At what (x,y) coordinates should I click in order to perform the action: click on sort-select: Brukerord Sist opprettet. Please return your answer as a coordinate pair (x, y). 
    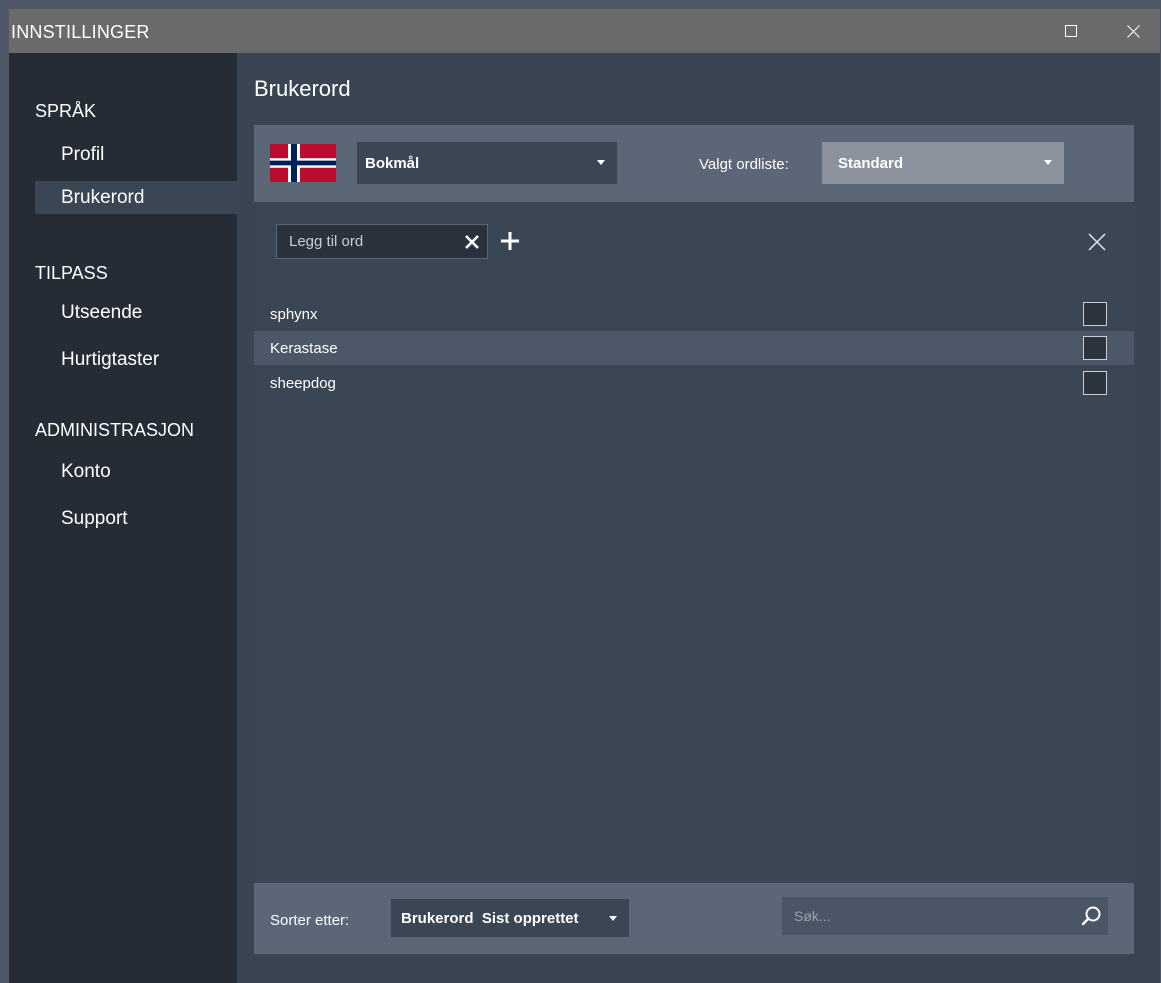
    Looking at the image, I should click on (510, 918).